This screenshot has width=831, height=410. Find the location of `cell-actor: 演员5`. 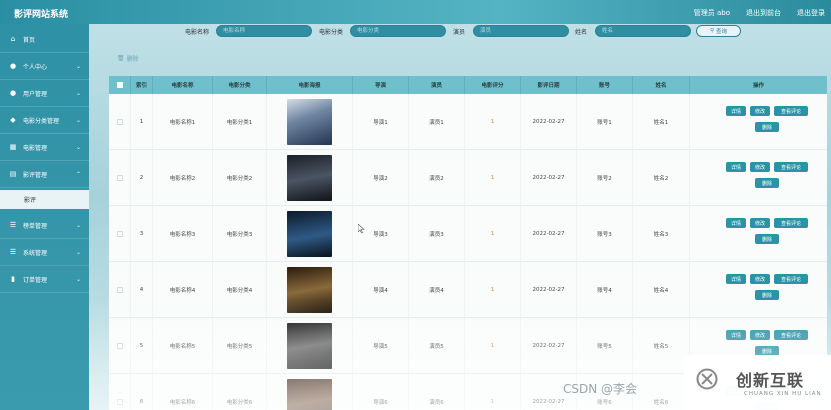

cell-actor: 演员5 is located at coordinates (437, 346).